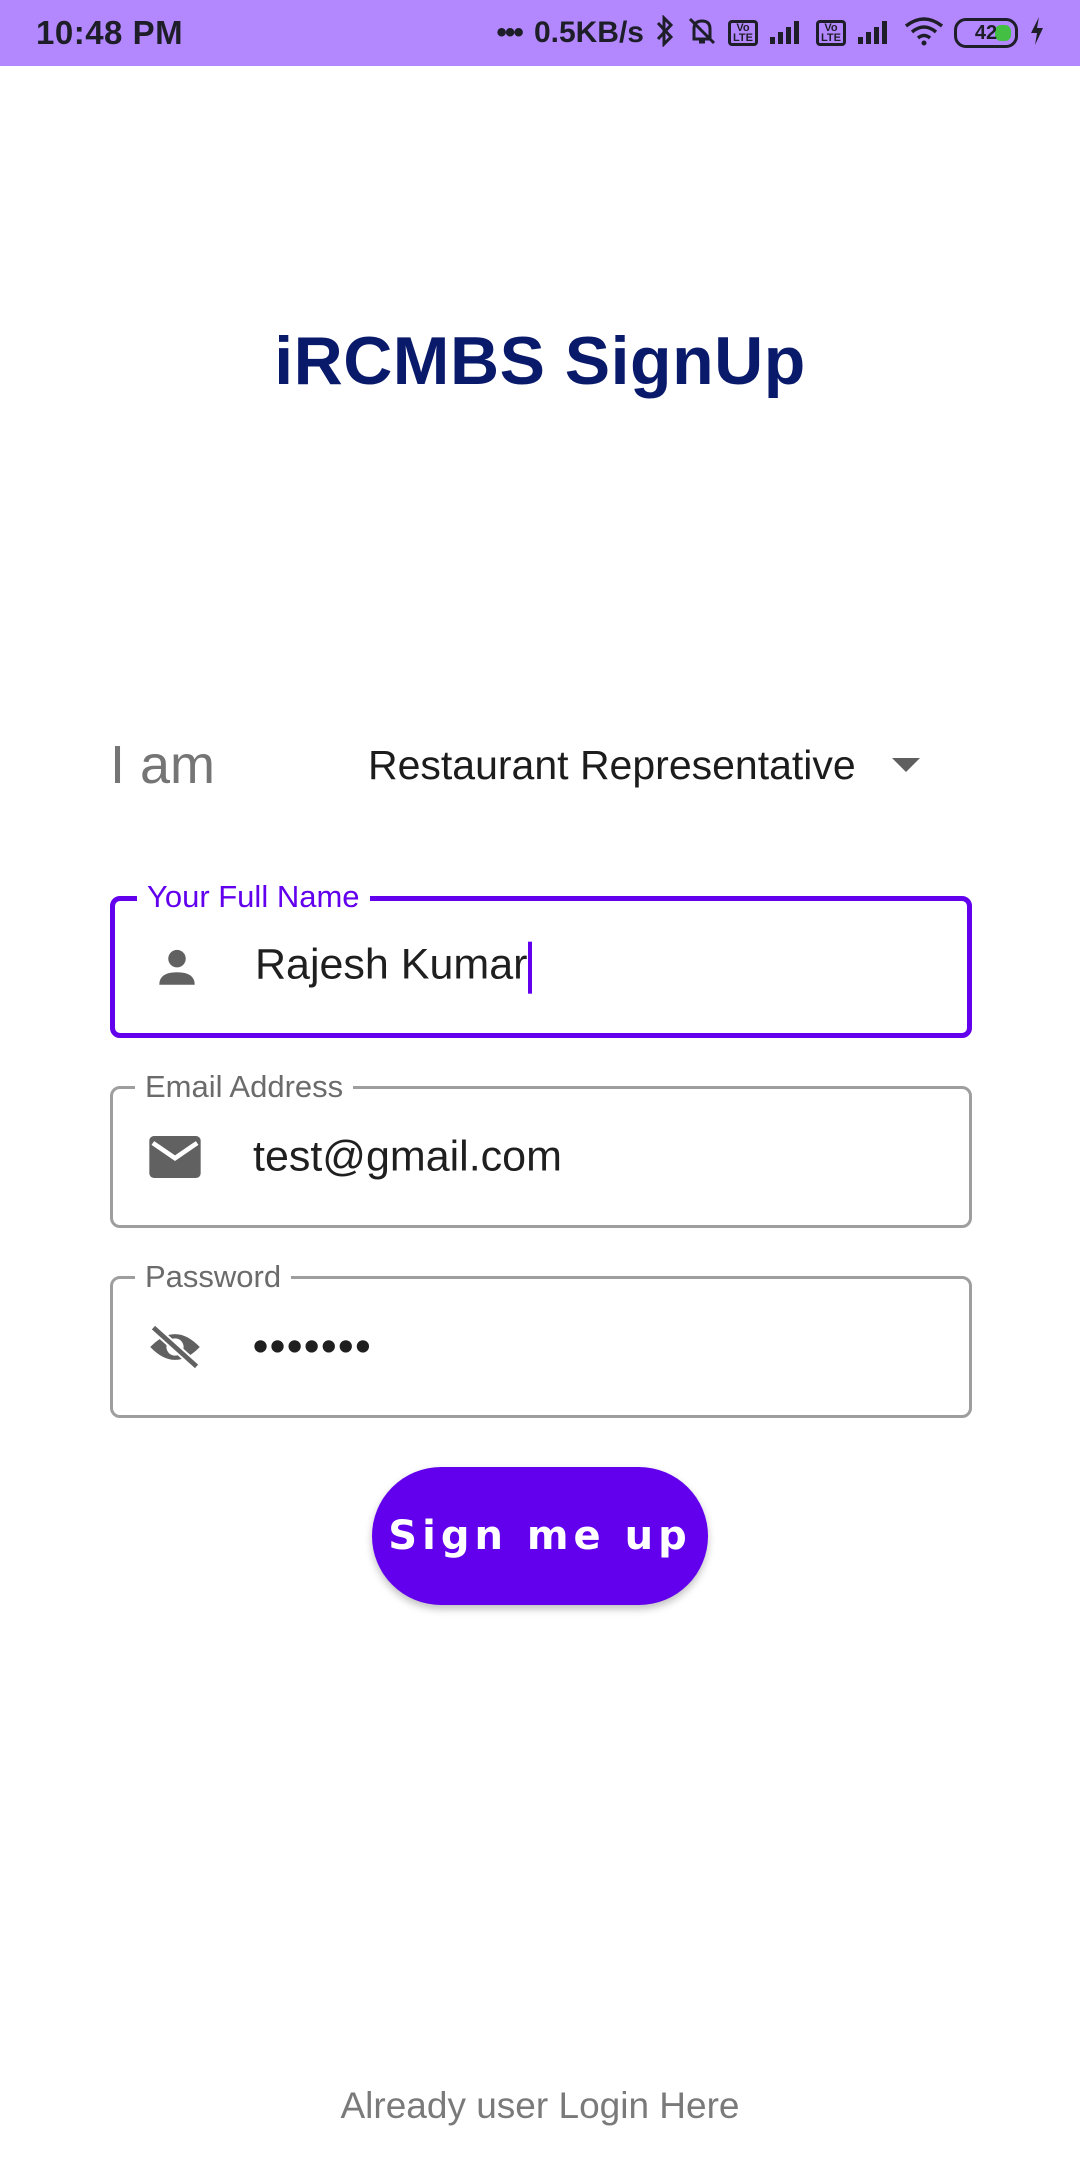  What do you see at coordinates (665, 32) in the screenshot?
I see `bluetooth-icon` at bounding box center [665, 32].